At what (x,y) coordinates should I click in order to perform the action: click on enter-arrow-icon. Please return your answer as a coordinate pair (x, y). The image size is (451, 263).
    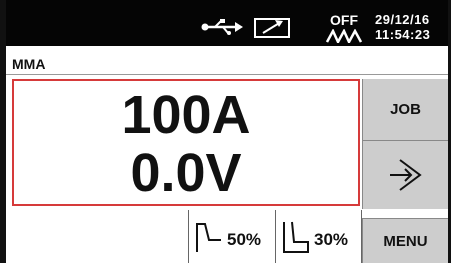
    Looking at the image, I should click on (405, 175).